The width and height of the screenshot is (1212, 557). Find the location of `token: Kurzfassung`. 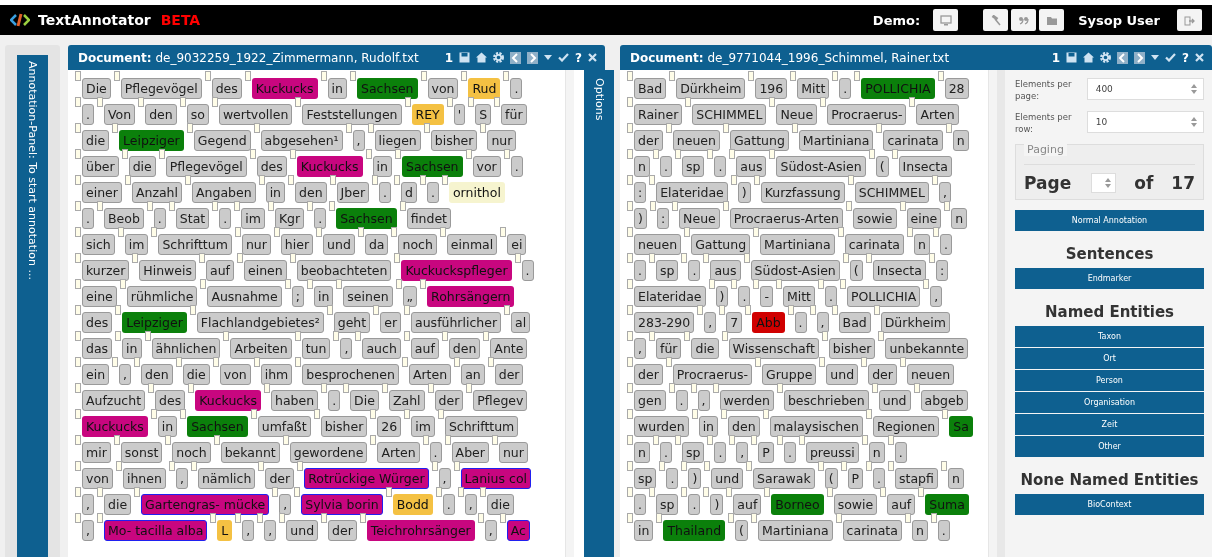

token: Kurzfassung is located at coordinates (802, 192).